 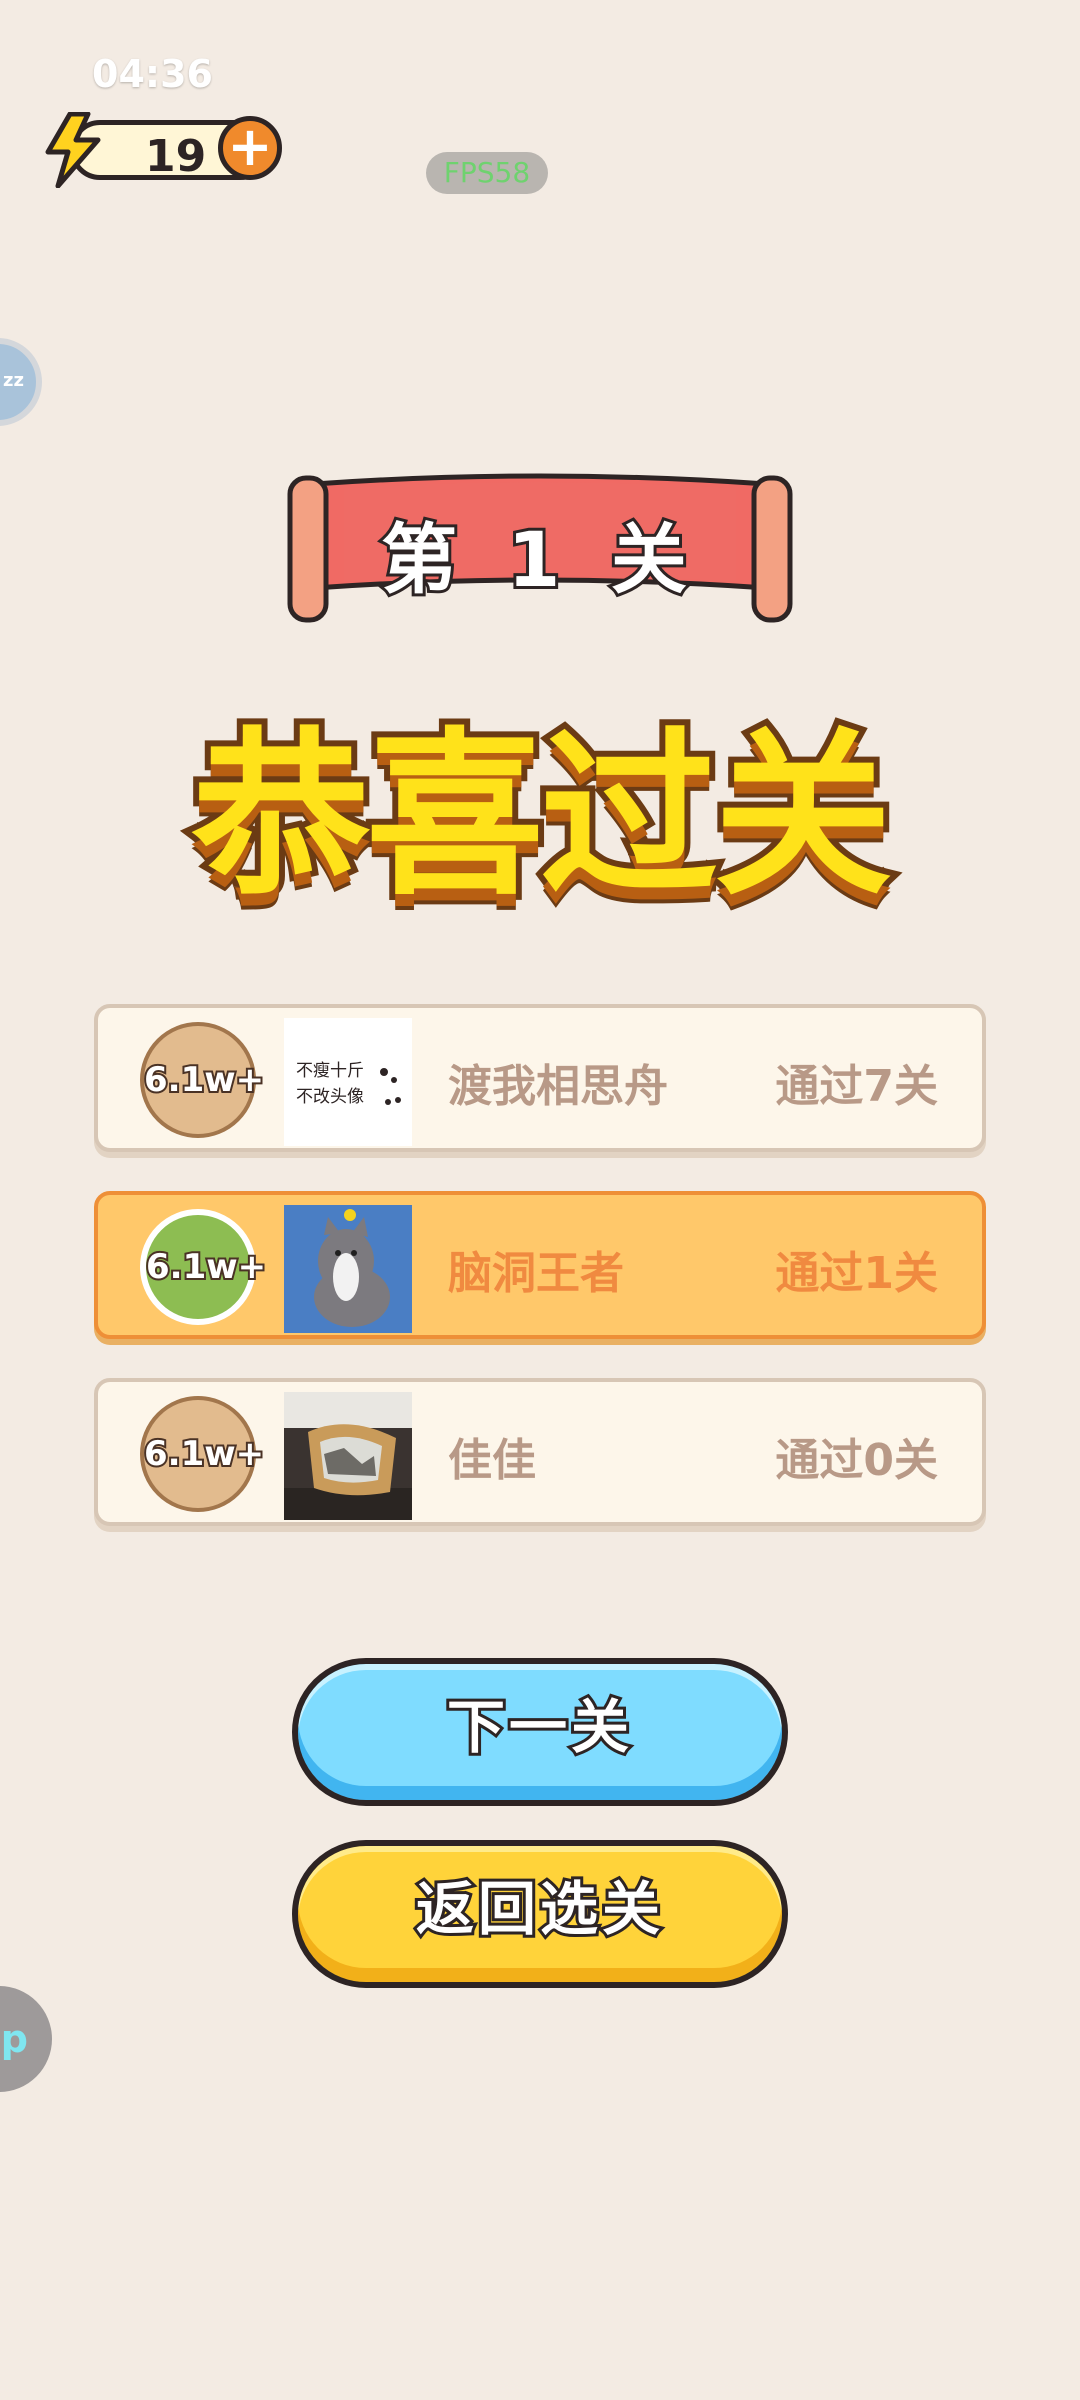 I want to click on floating-avatar: zz, so click(x=21, y=382).